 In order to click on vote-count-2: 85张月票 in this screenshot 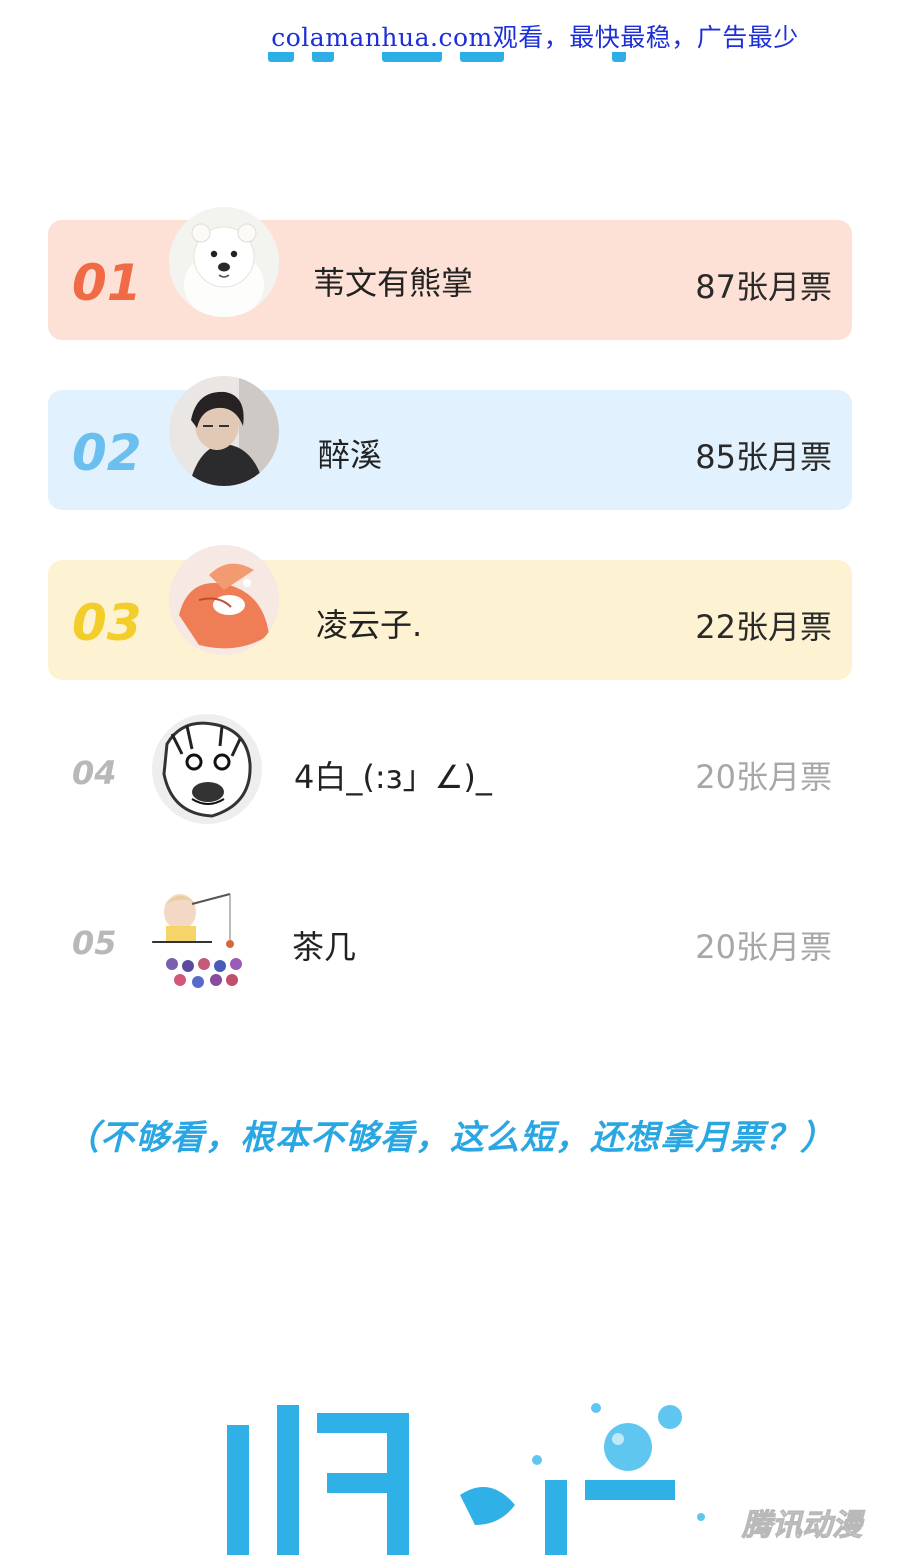, I will do `click(763, 457)`.